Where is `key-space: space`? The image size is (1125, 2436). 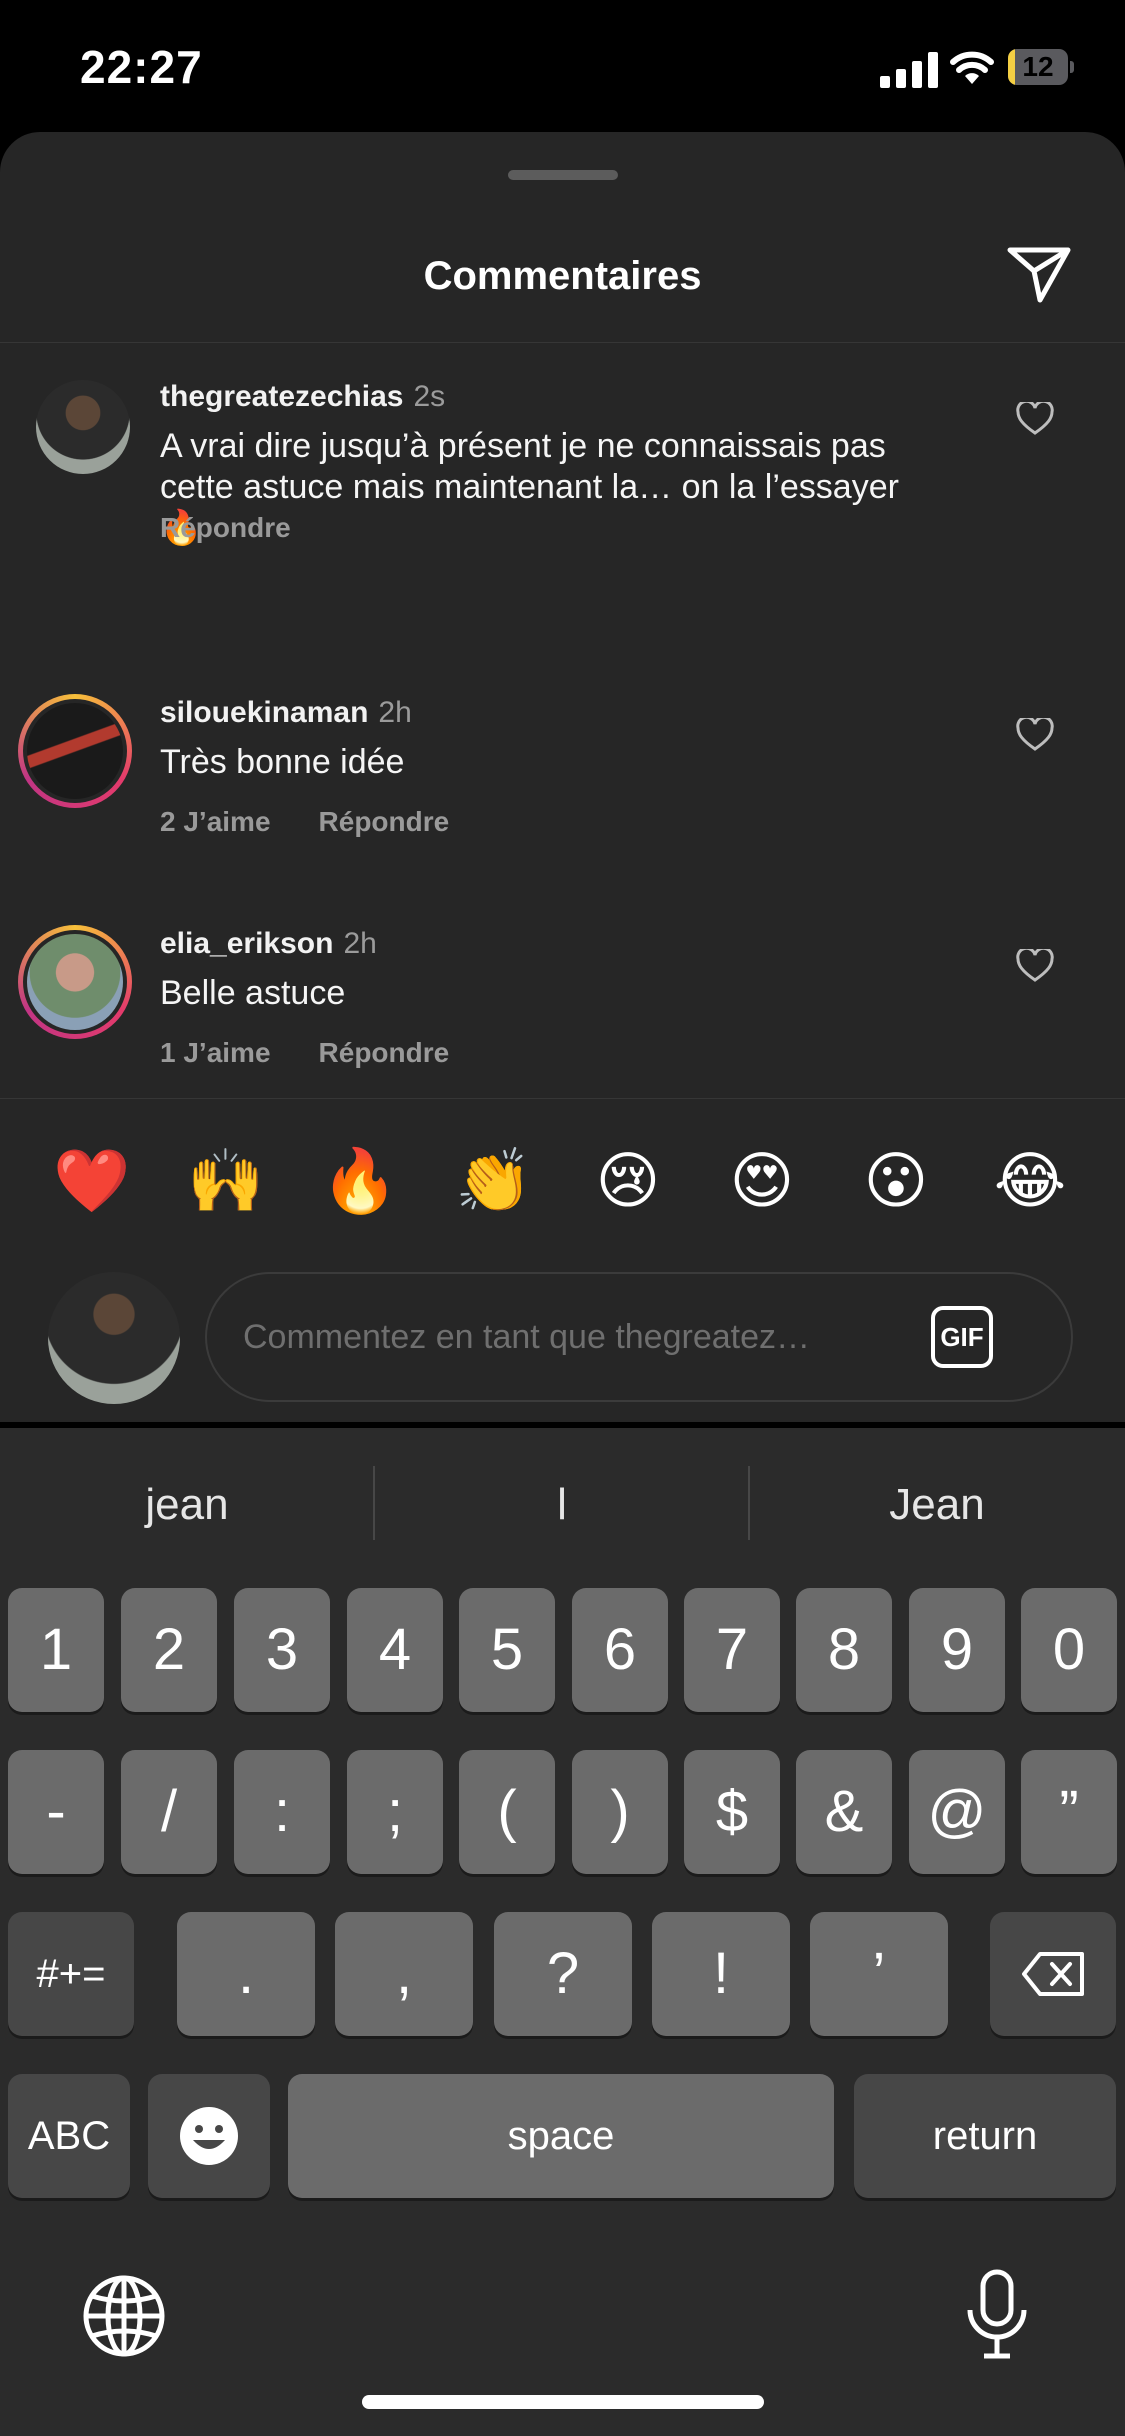
key-space: space is located at coordinates (561, 2136).